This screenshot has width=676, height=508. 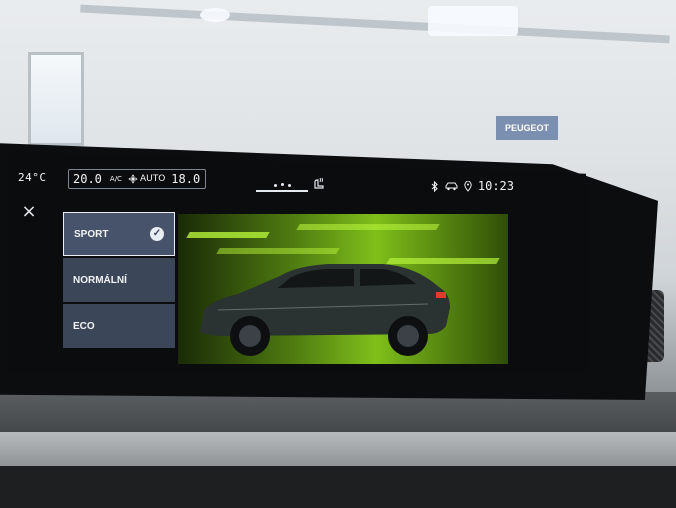 What do you see at coordinates (84, 326) in the screenshot?
I see `drive-mode-label: ECO` at bounding box center [84, 326].